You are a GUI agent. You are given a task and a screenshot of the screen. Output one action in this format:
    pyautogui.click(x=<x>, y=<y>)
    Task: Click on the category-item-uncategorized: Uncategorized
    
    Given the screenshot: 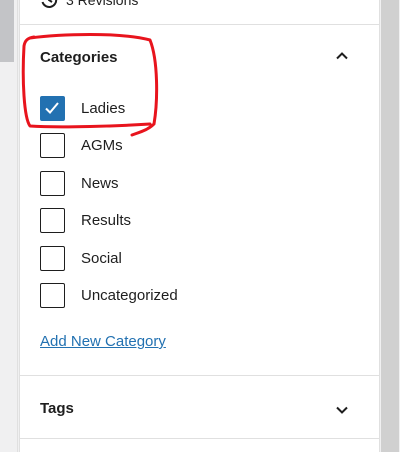 What is the action you would take?
    pyautogui.click(x=190, y=301)
    